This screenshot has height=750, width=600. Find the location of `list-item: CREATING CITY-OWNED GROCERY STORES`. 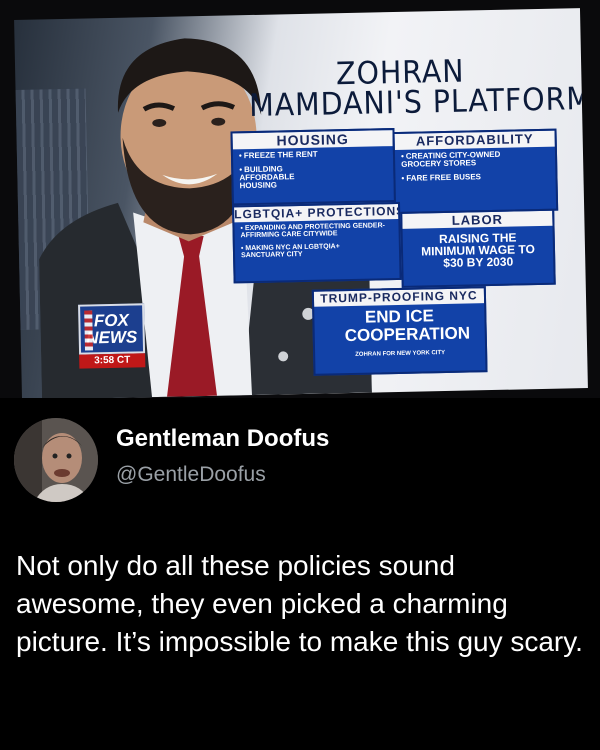

list-item: CREATING CITY-OWNED GROCERY STORES is located at coordinates (456, 159).